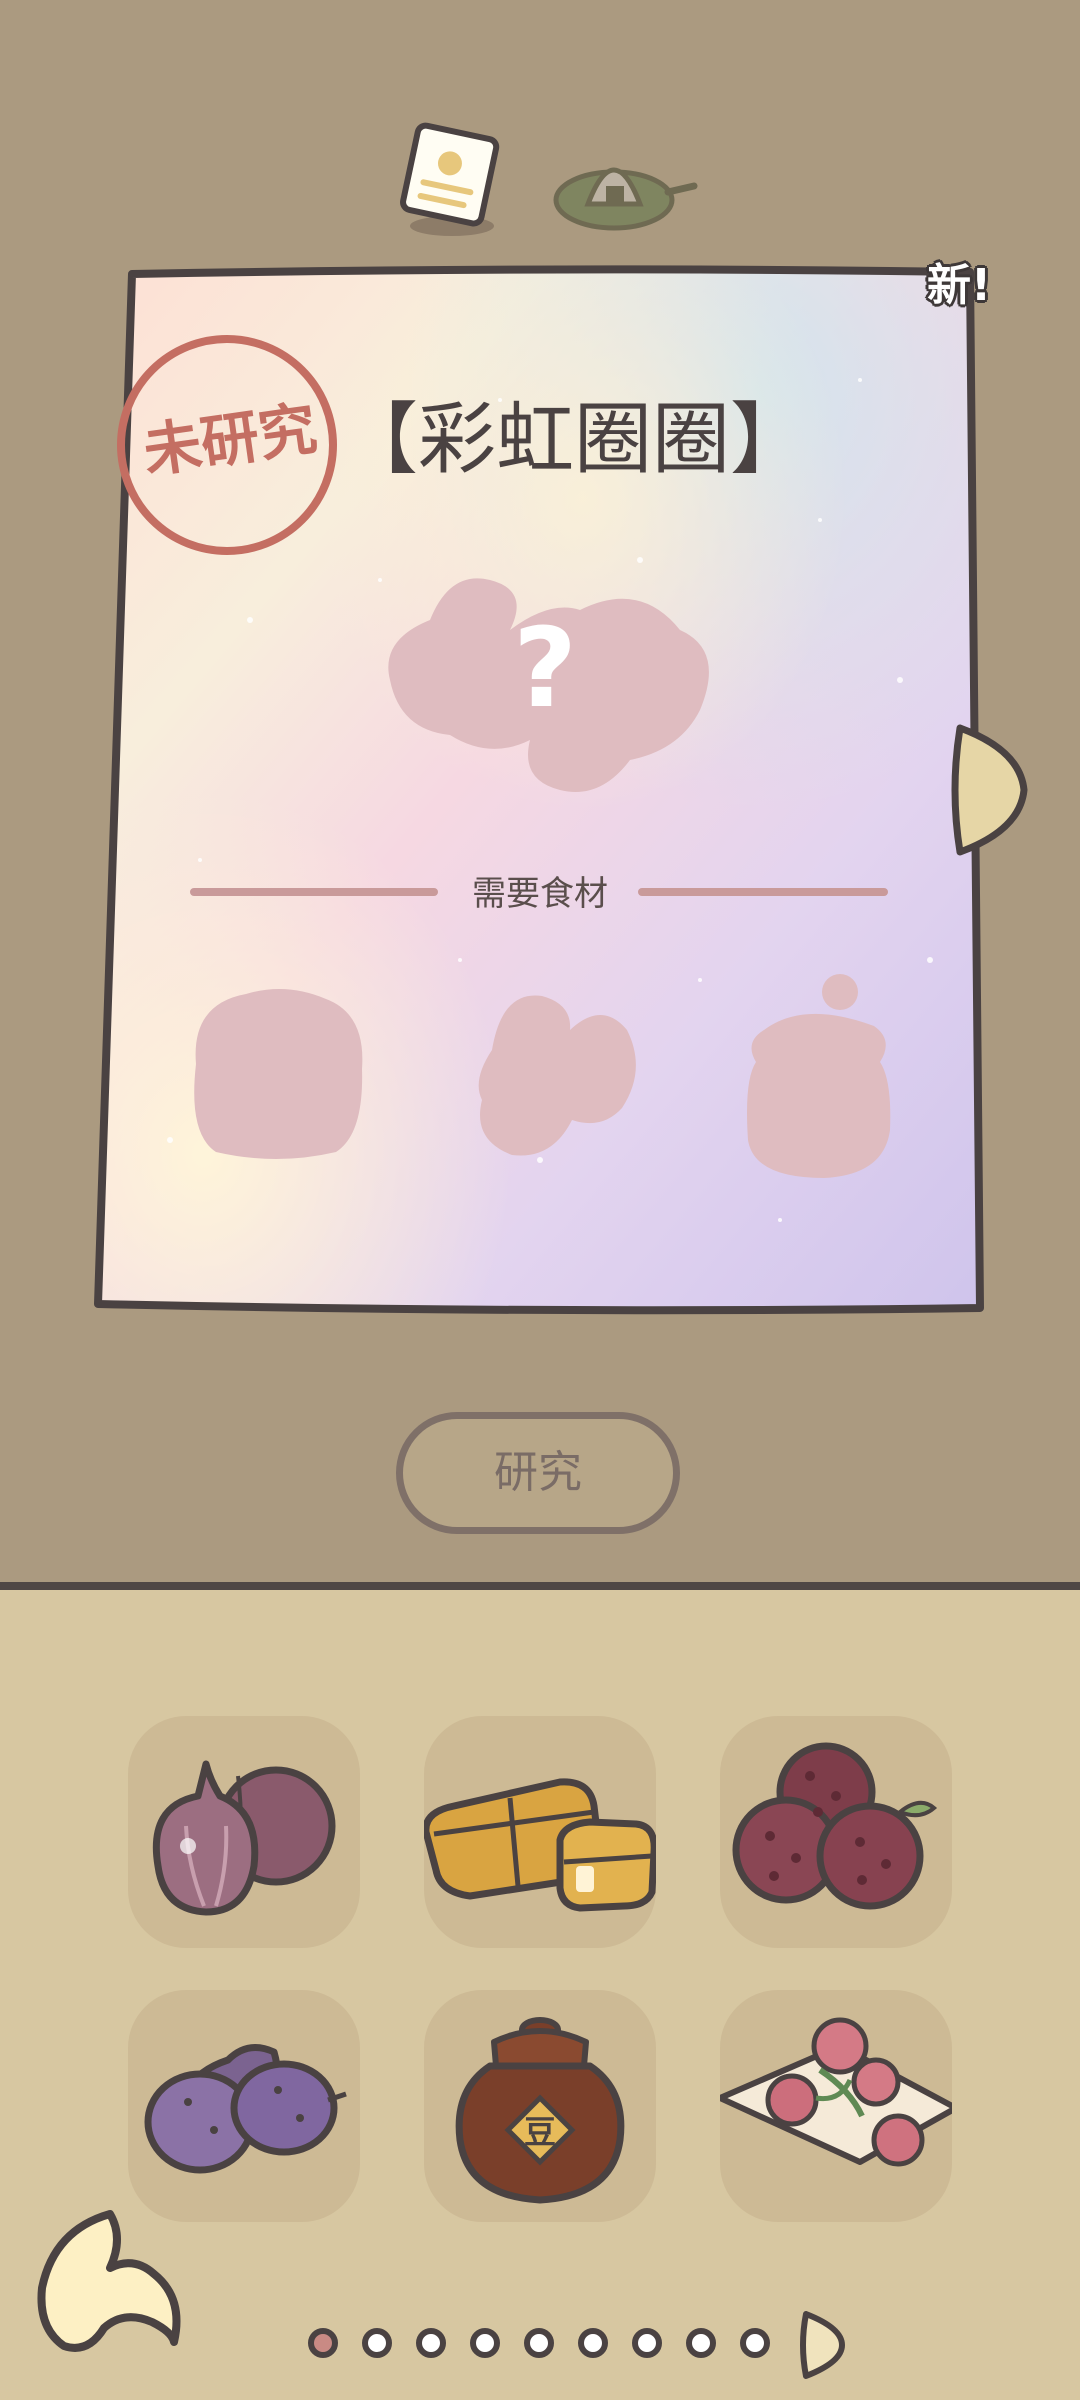 The height and width of the screenshot is (2400, 1080). What do you see at coordinates (990, 790) in the screenshot?
I see `next-recipe-arrow-icon` at bounding box center [990, 790].